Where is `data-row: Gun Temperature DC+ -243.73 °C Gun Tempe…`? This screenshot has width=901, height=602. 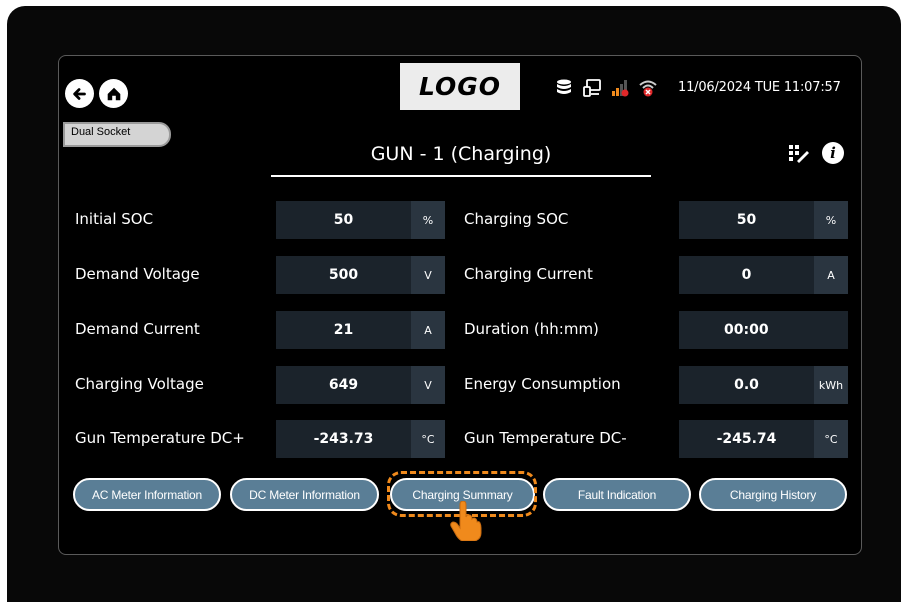
data-row: Gun Temperature DC+ -243.73 °C Gun Tempe… is located at coordinates (461, 439).